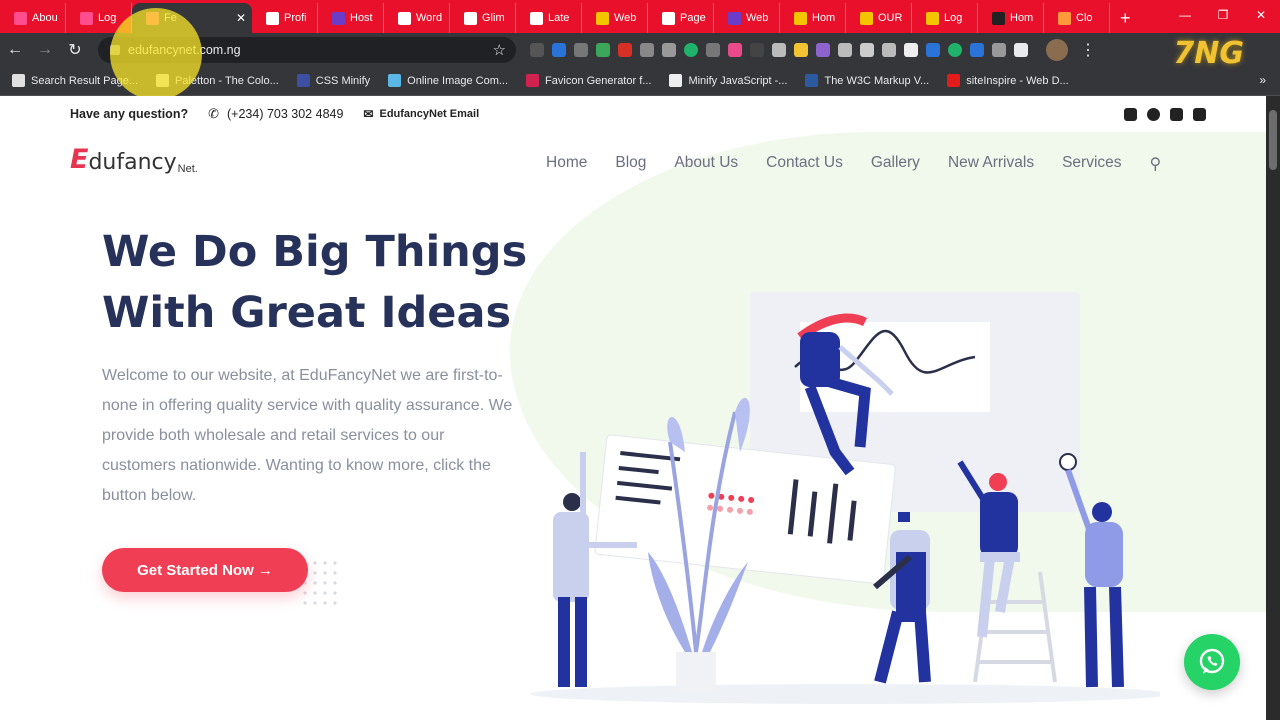 This screenshot has height=720, width=1280. Describe the element at coordinates (1212, 662) in the screenshot. I see `whatsapp-chat-button` at that location.